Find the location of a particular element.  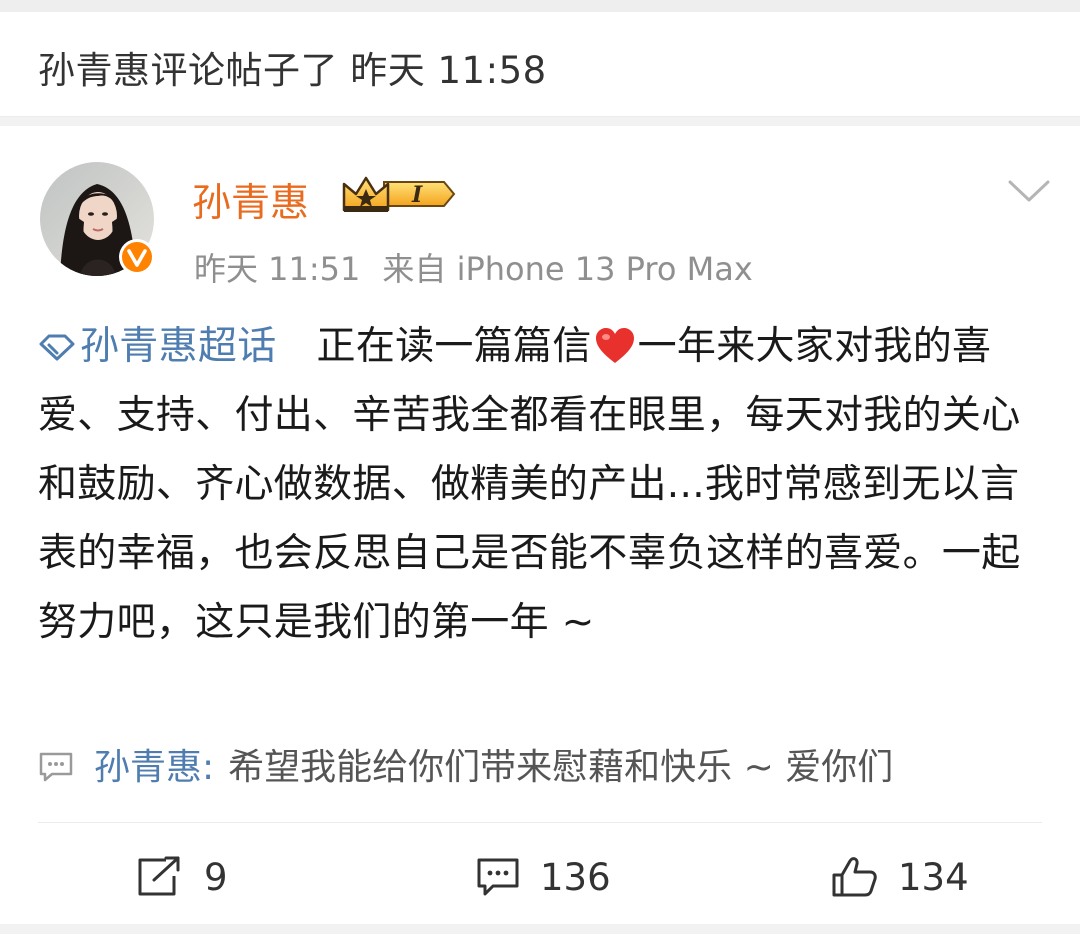

comment-text: 希望我能给你们带来慰藉和快乐 ~ 爱你们 is located at coordinates (561, 767).